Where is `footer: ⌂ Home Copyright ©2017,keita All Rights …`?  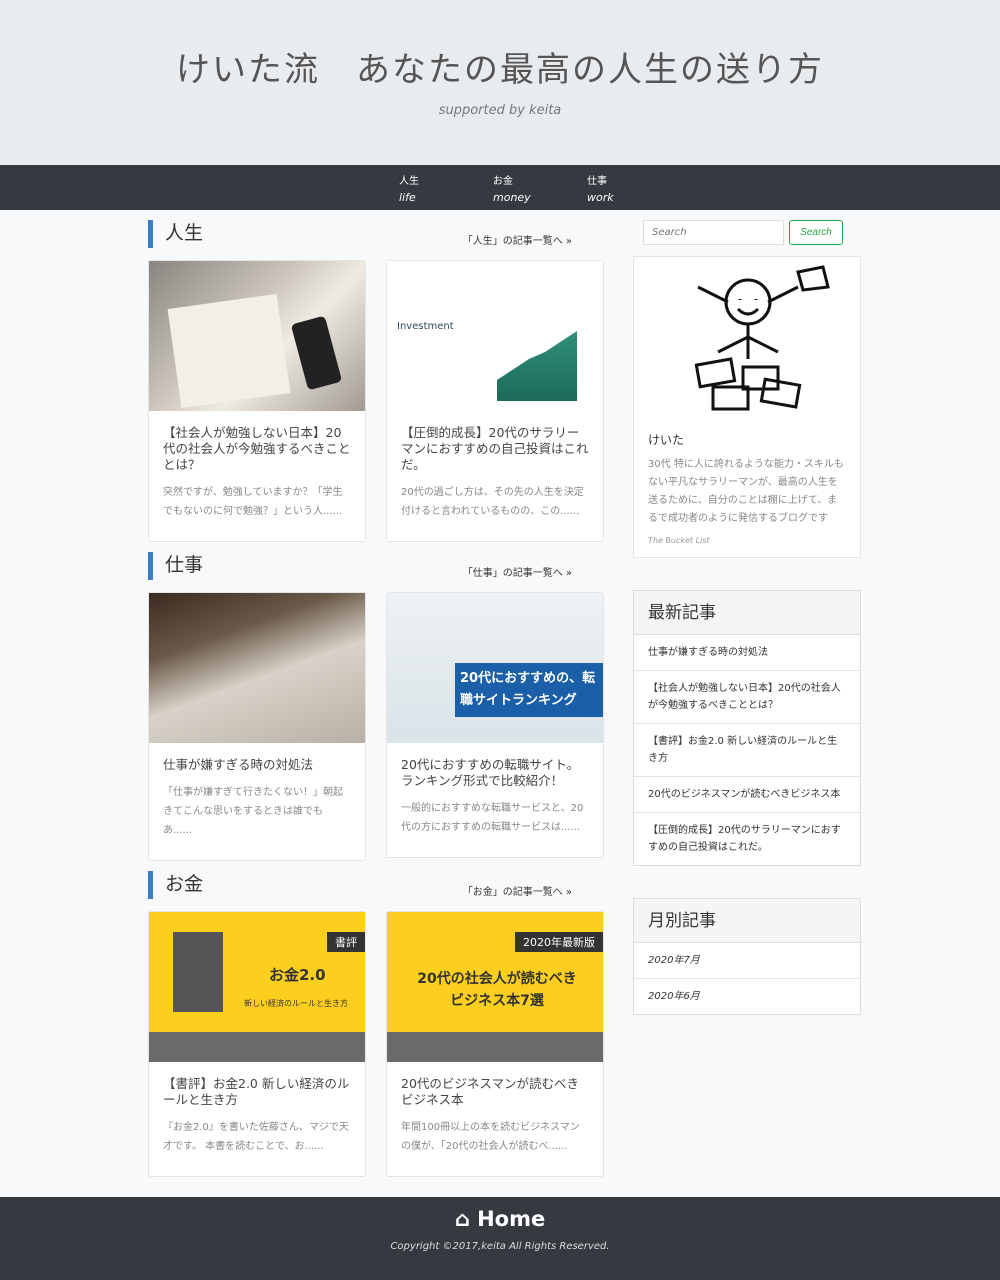
footer: ⌂ Home Copyright ©2017,keita All Rights … is located at coordinates (500, 1238).